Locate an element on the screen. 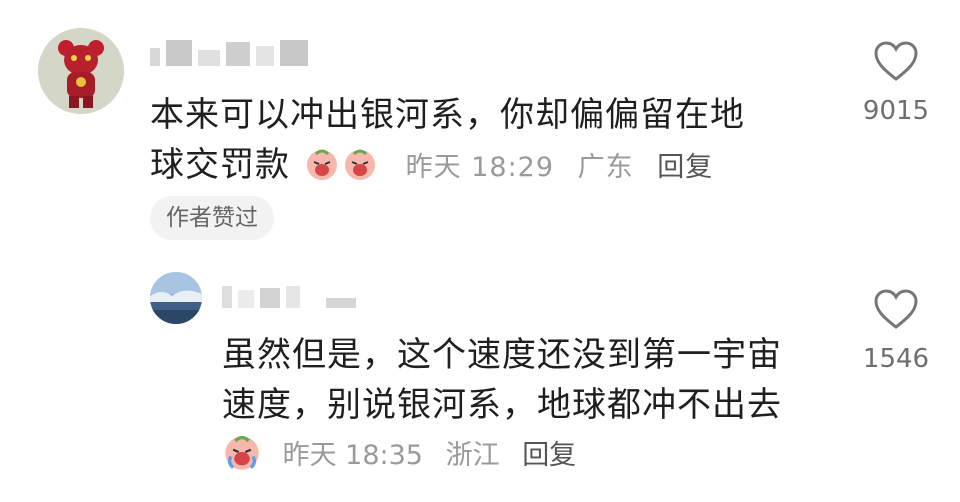  comment-time: 昨天 18:35 is located at coordinates (352, 455).